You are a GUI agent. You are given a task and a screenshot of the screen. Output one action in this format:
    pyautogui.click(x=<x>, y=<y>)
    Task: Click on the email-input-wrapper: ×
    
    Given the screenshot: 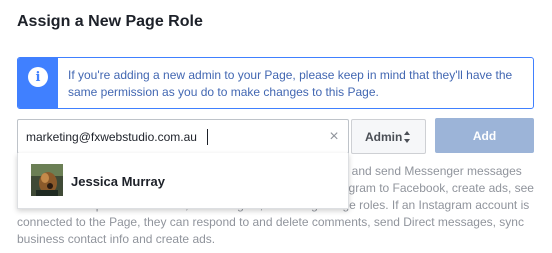 What is the action you would take?
    pyautogui.click(x=183, y=136)
    